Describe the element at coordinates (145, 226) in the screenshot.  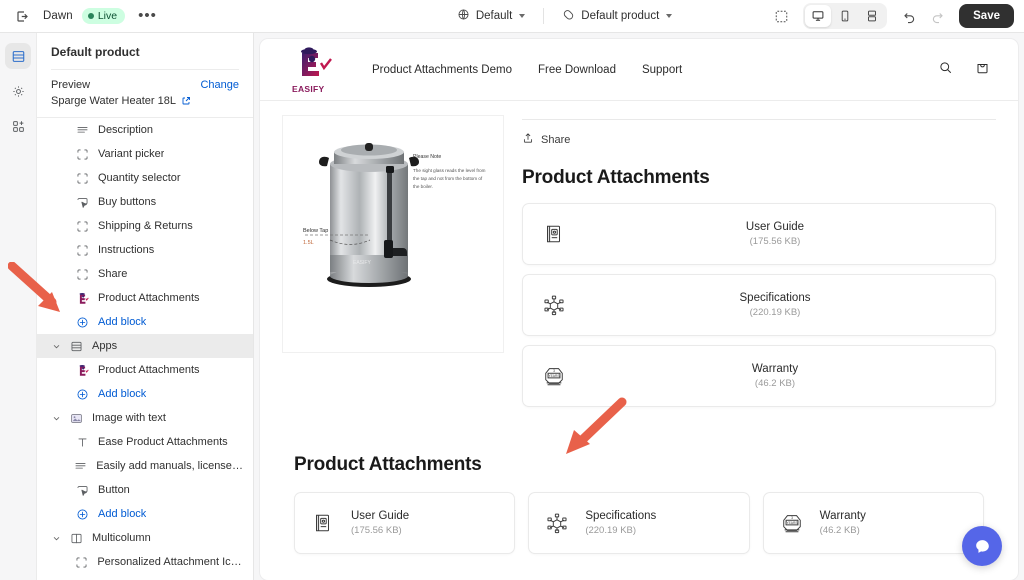
I see `sidebar-row-shipping-returns: Shipping & Returns` at that location.